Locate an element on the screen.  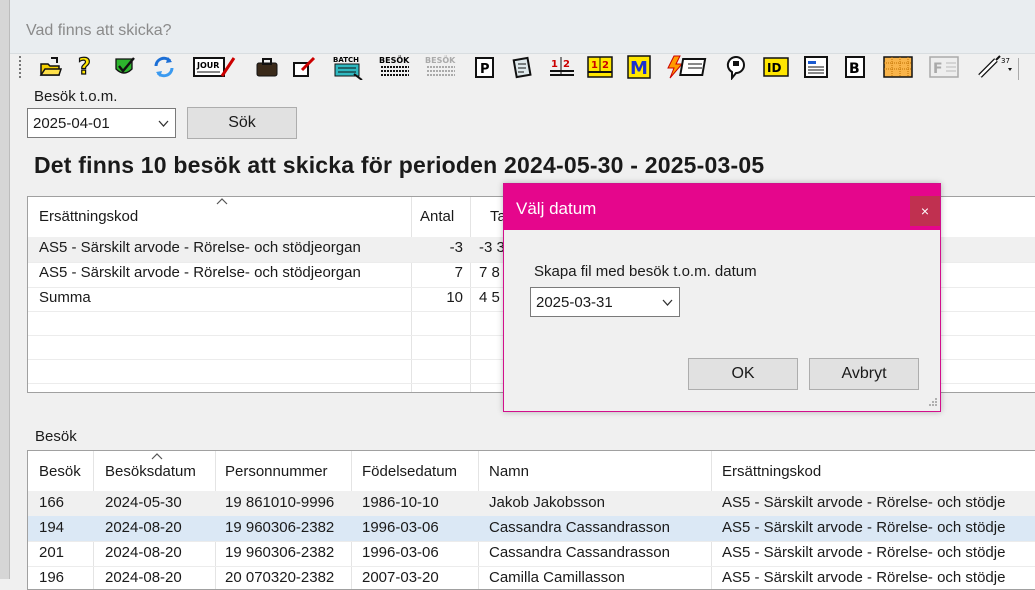
svg-text: JOUR is located at coordinates (207, 65).